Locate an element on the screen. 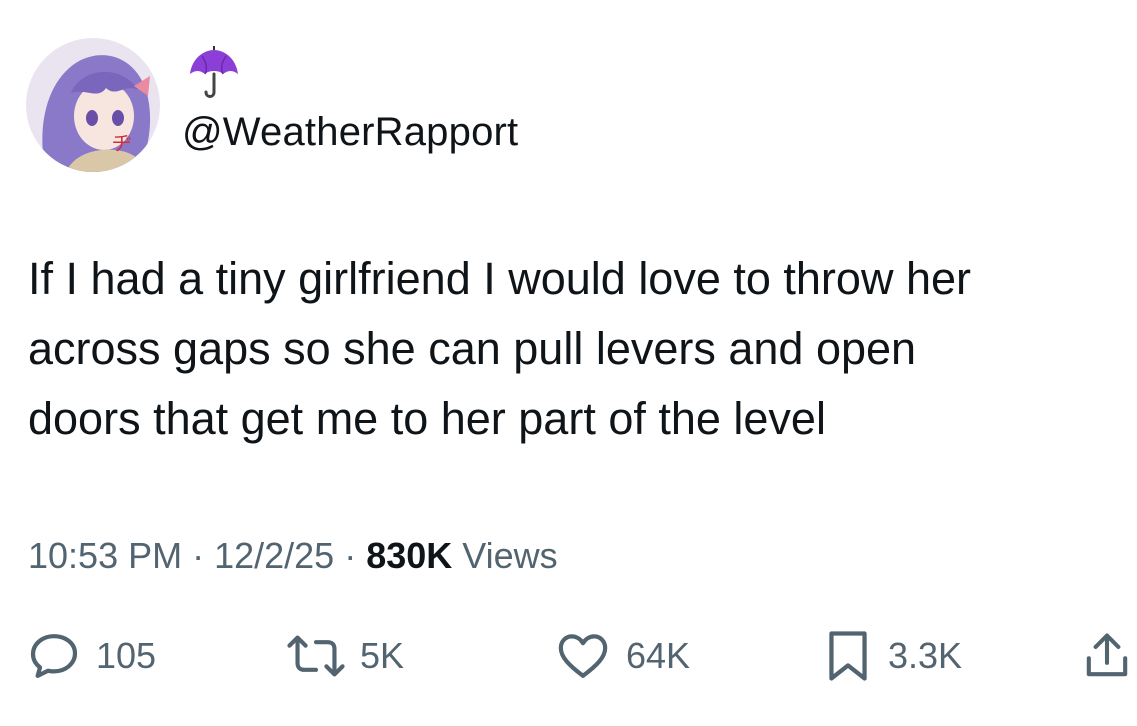  bookmark-button: 3.3K is located at coordinates (892, 656).